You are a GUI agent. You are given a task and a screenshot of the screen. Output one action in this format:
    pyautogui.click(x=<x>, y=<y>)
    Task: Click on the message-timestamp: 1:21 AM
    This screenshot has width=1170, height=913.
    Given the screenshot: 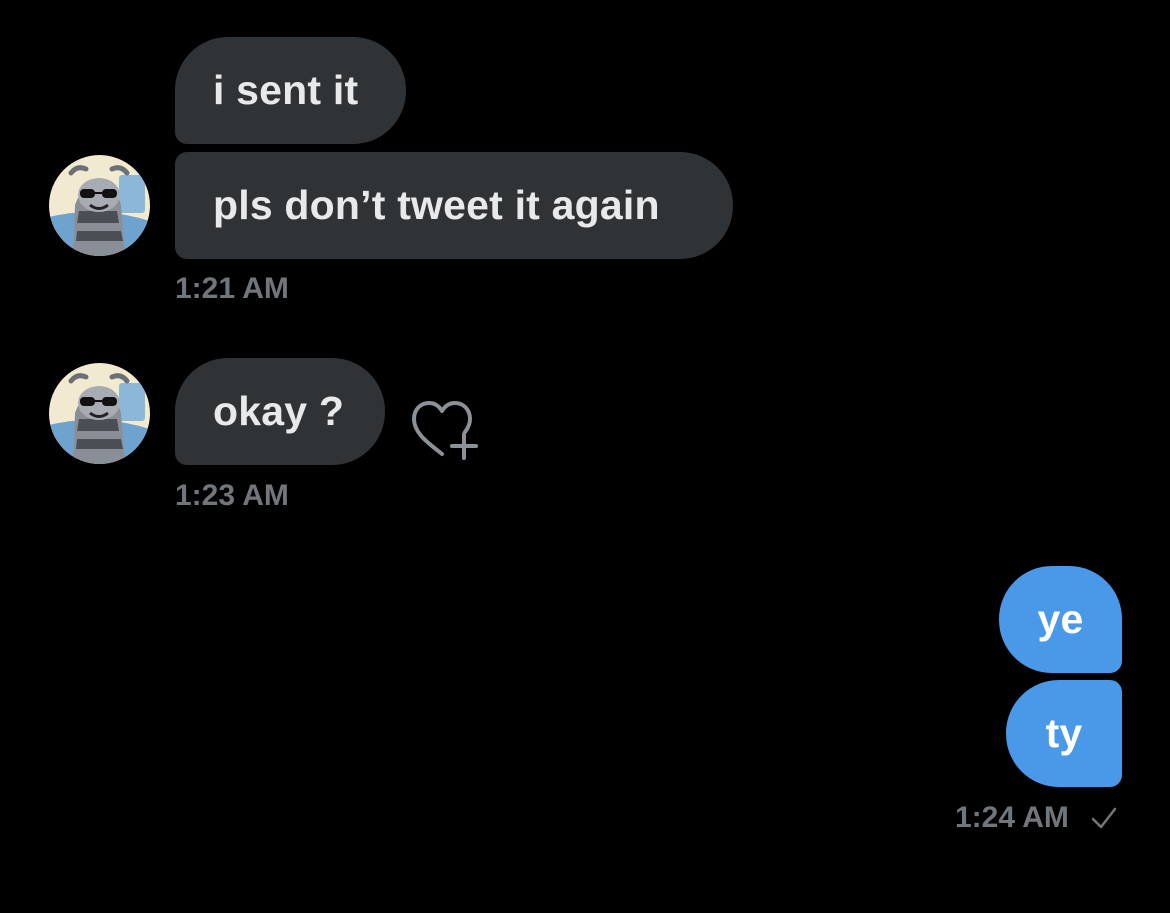 What is the action you would take?
    pyautogui.click(x=232, y=288)
    